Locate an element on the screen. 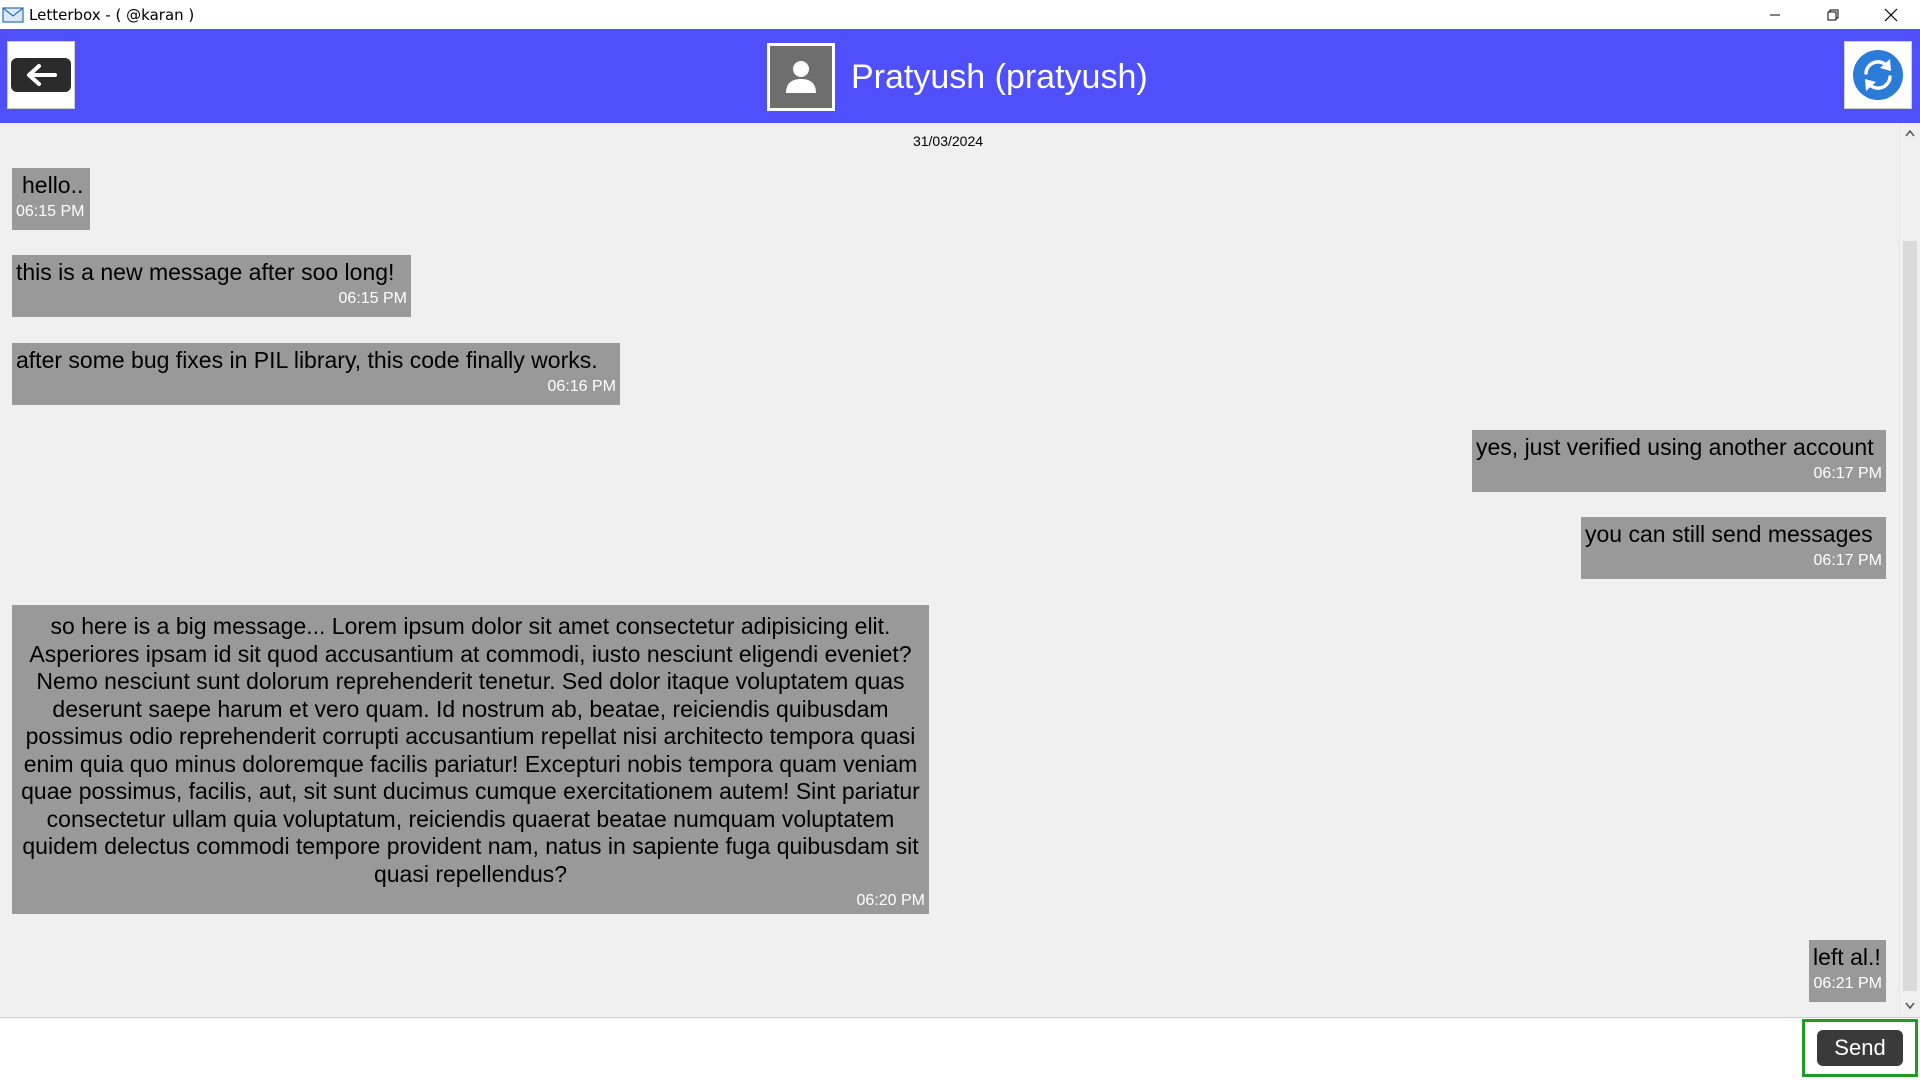  back-button-face is located at coordinates (41, 75).